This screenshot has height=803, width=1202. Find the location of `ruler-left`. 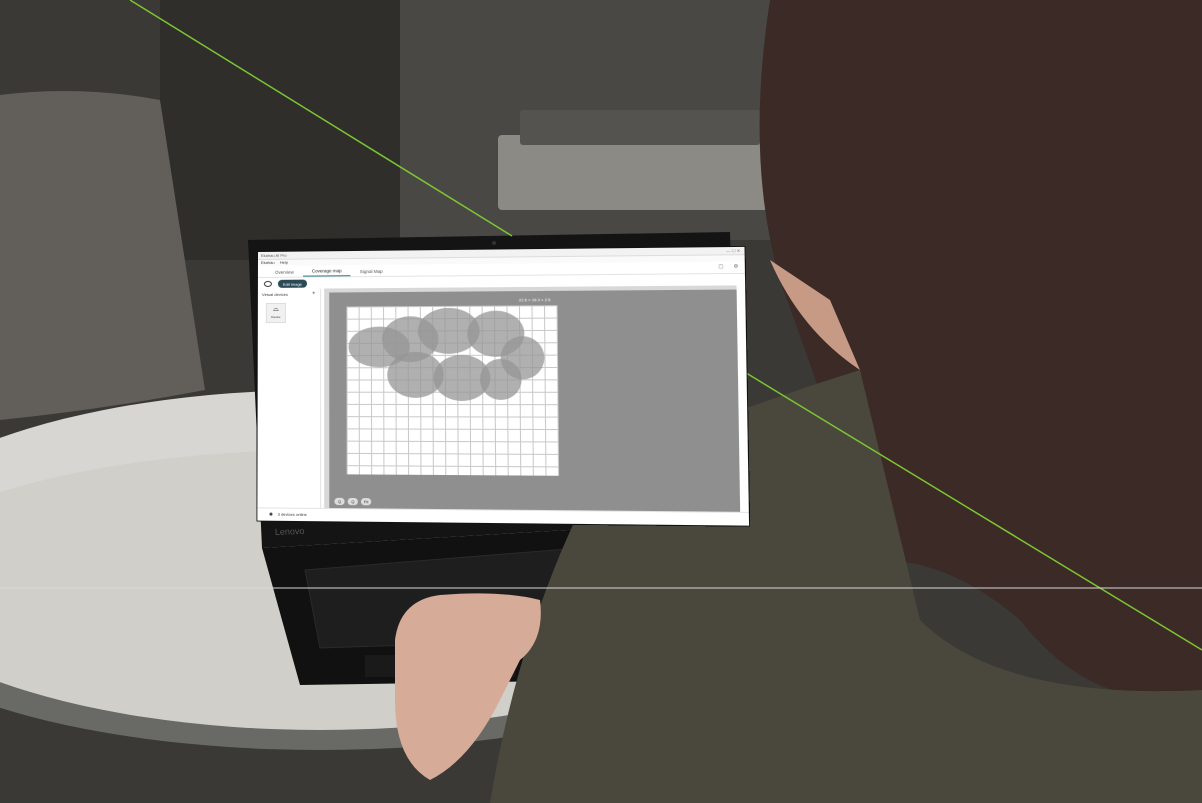

ruler-left is located at coordinates (326, 398).